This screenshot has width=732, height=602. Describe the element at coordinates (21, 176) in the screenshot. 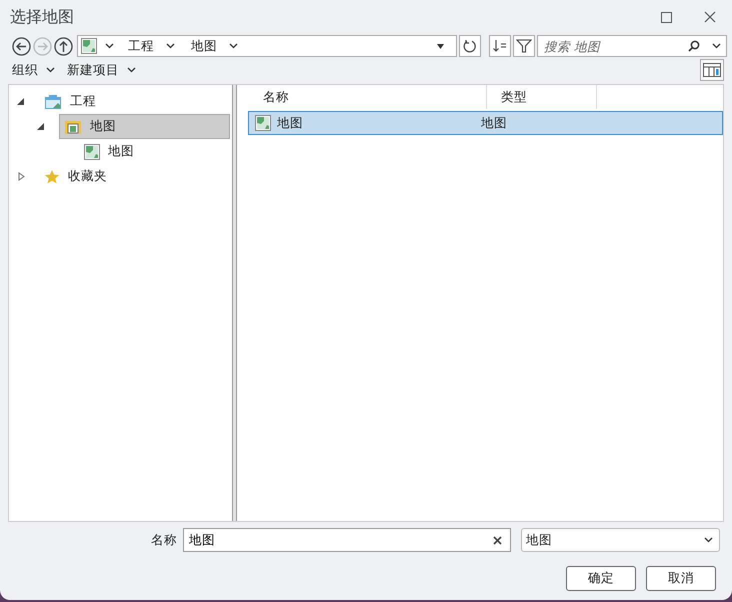

I see `expand-arrow-icon` at that location.